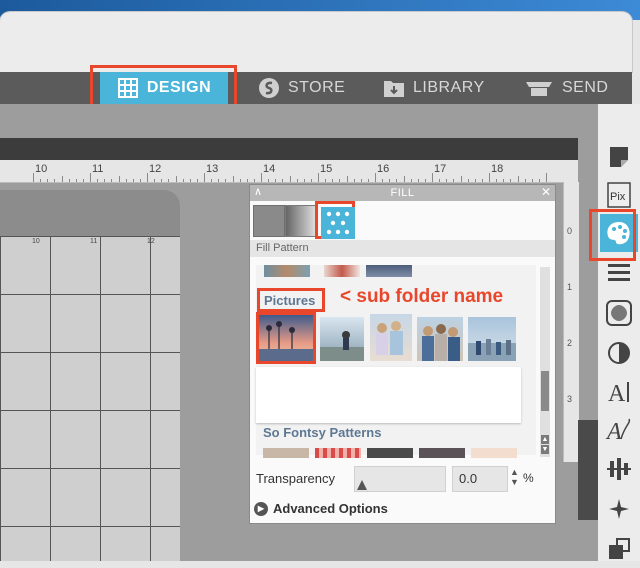 The image size is (640, 568). Describe the element at coordinates (588, 470) in the screenshot. I see `scroll-region` at that location.